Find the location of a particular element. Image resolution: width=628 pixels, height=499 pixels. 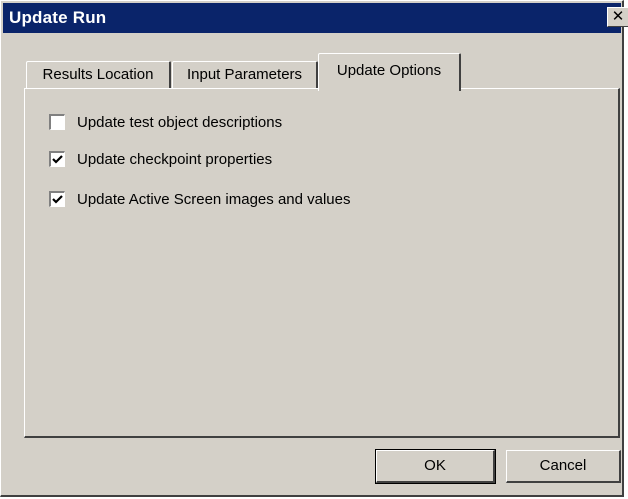

ok-button-label: OK is located at coordinates (435, 465).